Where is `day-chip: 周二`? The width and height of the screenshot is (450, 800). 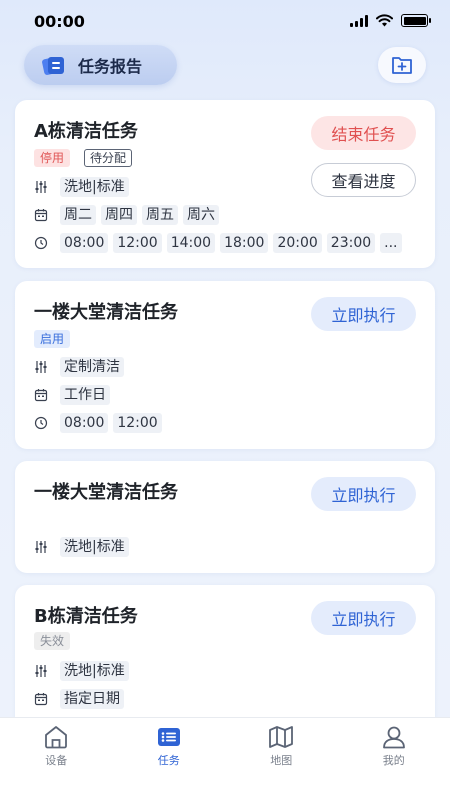
day-chip: 周二 is located at coordinates (78, 215).